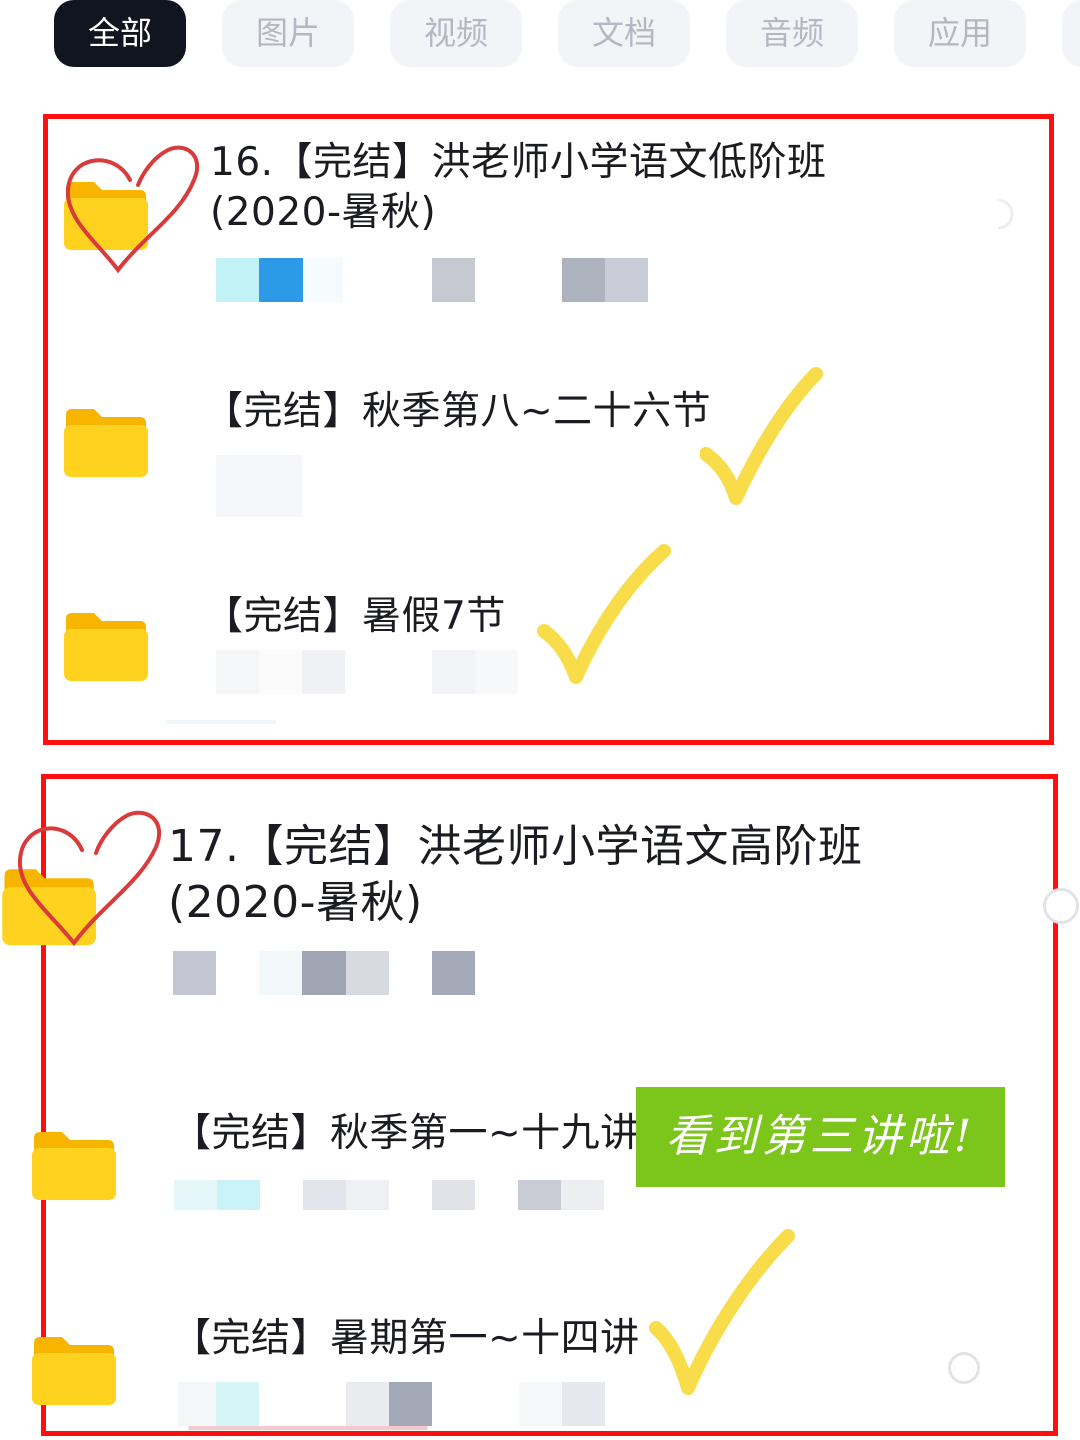 This screenshot has height=1440, width=1080. What do you see at coordinates (406, 1338) in the screenshot?
I see `folder-title: 【完结】暑期第一~十四讲` at bounding box center [406, 1338].